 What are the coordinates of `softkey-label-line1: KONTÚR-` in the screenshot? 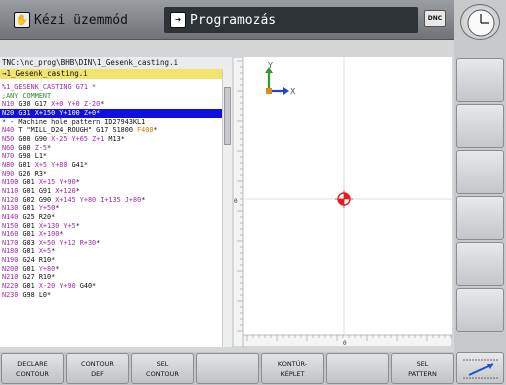 It's located at (292, 363).